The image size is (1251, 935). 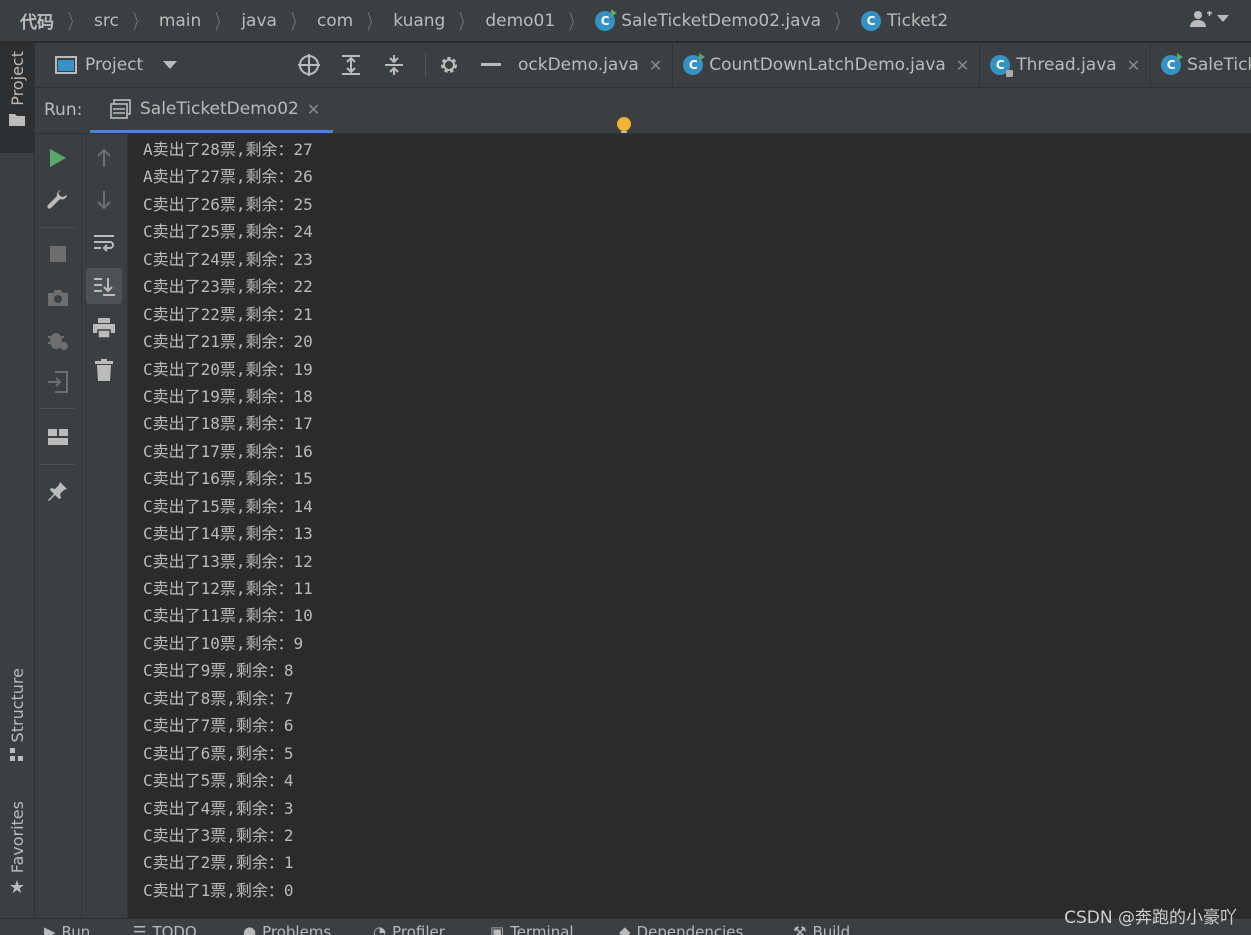 What do you see at coordinates (218, 698) in the screenshot?
I see `console-line: C卖出了8票,剩余：7` at bounding box center [218, 698].